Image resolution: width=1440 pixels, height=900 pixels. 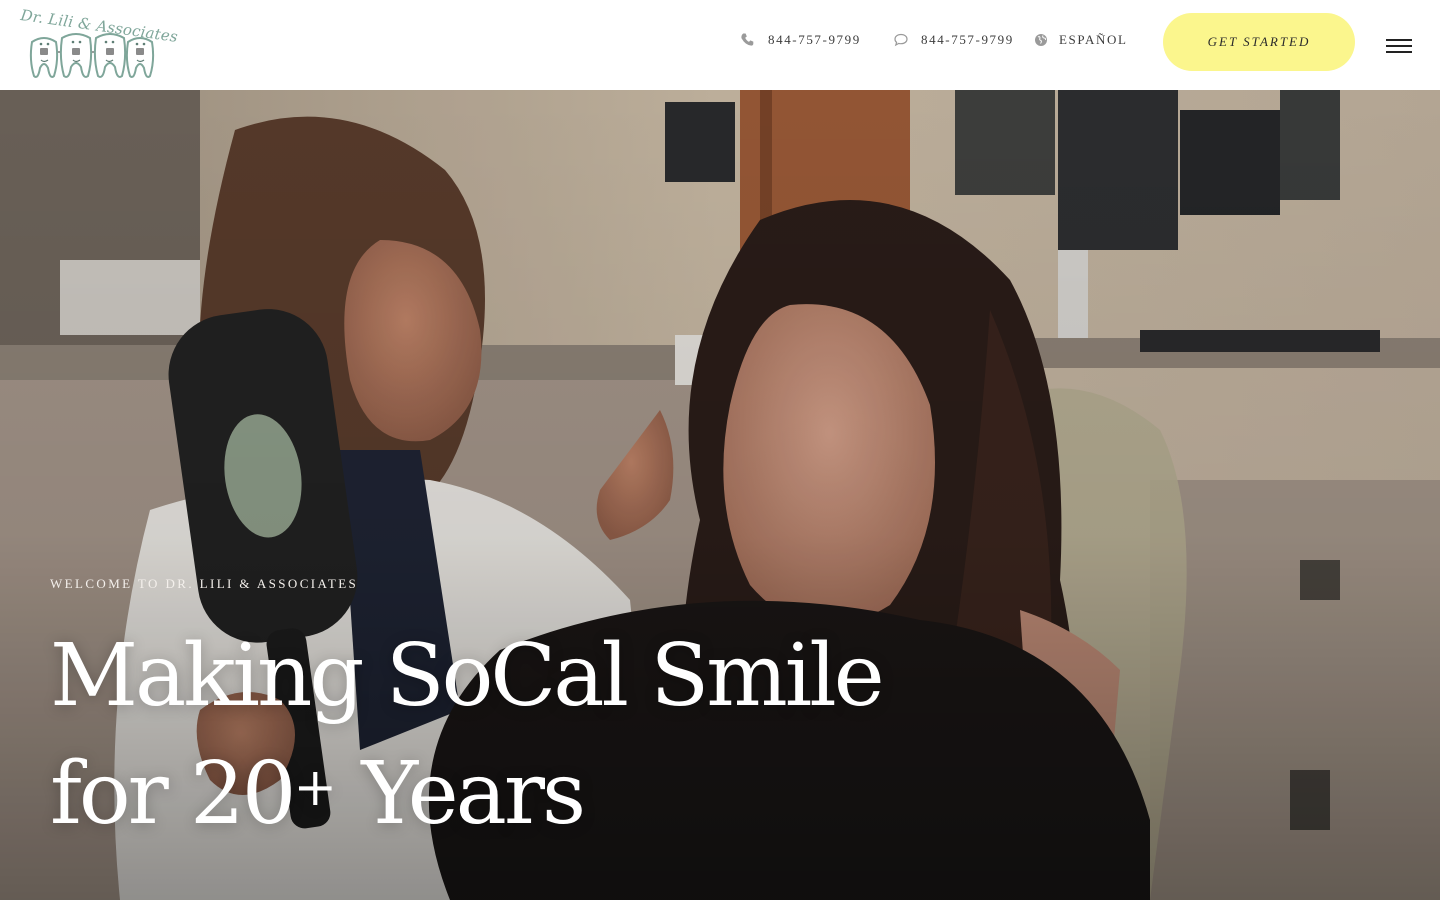 I want to click on site-logo: Dr. Lili & Associates, so click(x=98, y=44).